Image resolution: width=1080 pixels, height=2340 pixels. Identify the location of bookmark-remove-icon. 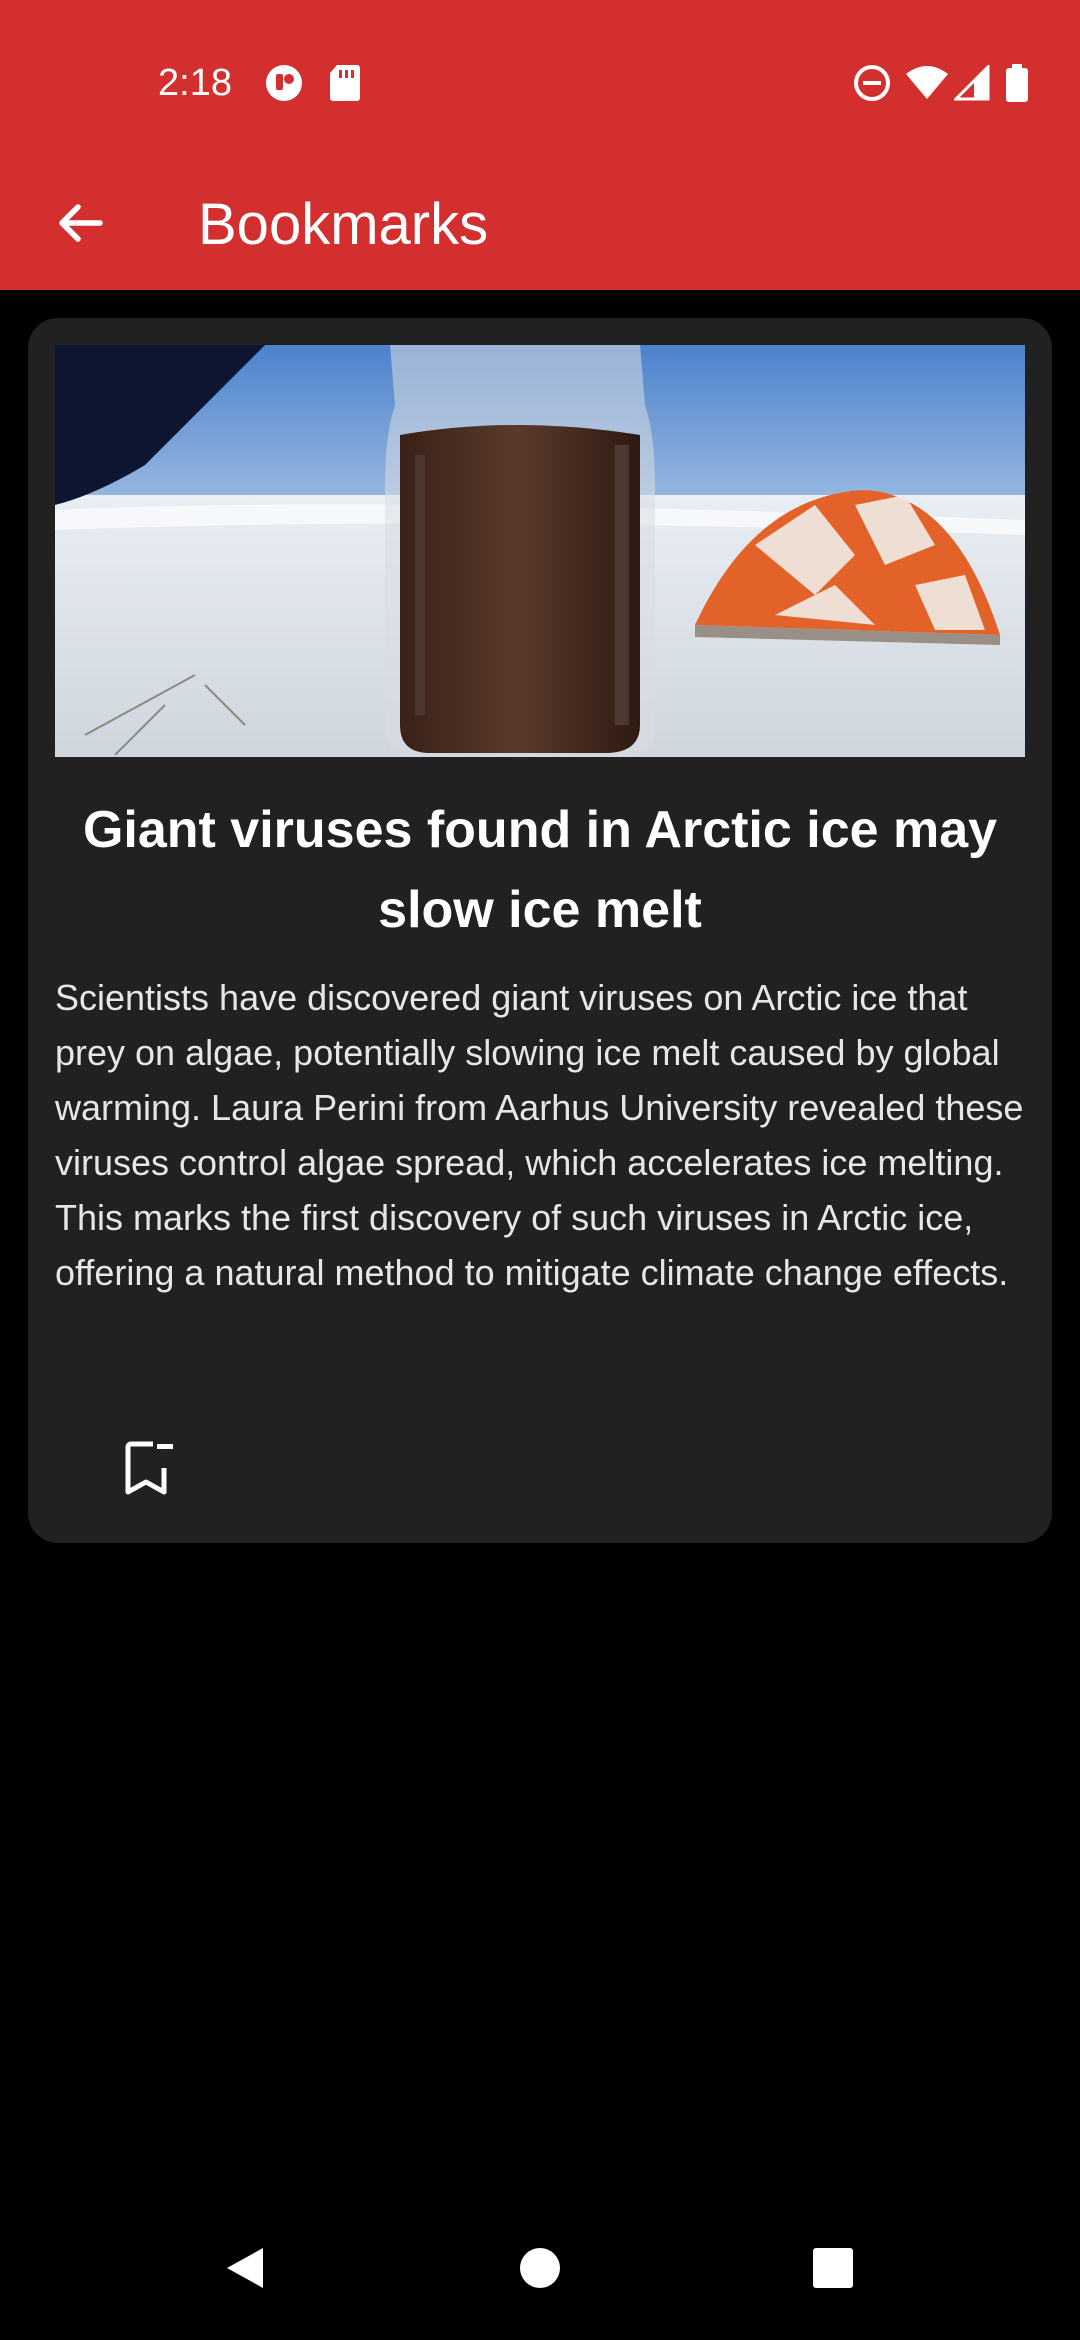
(150, 1470).